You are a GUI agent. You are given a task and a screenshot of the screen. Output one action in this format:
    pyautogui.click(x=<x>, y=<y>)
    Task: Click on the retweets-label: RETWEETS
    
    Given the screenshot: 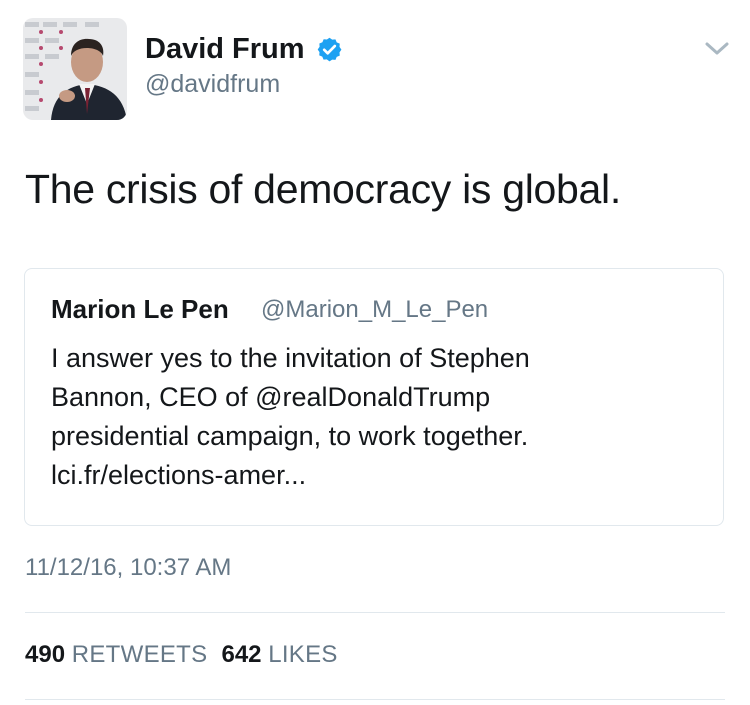 What is the action you would take?
    pyautogui.click(x=139, y=654)
    